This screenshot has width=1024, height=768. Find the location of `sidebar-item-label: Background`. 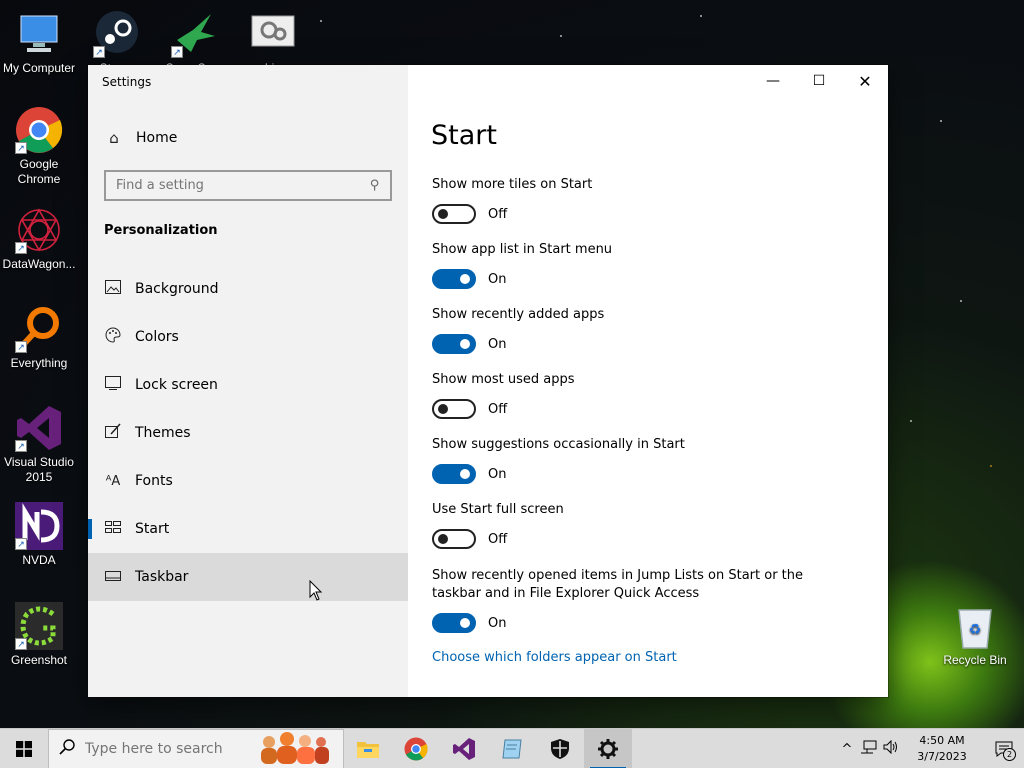

sidebar-item-label: Background is located at coordinates (177, 289).